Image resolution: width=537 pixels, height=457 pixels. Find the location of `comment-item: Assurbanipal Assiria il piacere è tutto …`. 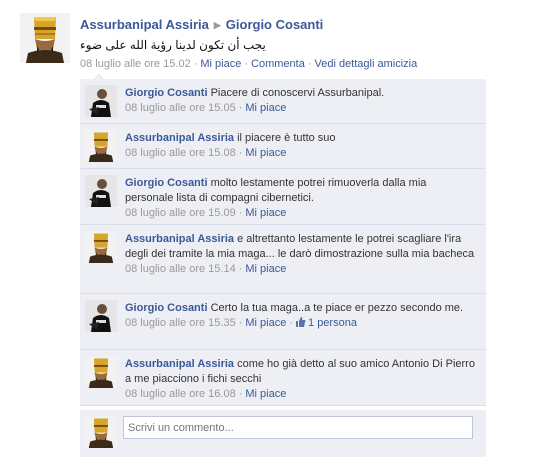

comment-item: Assurbanipal Assiria il piacere è tutto … is located at coordinates (283, 146).